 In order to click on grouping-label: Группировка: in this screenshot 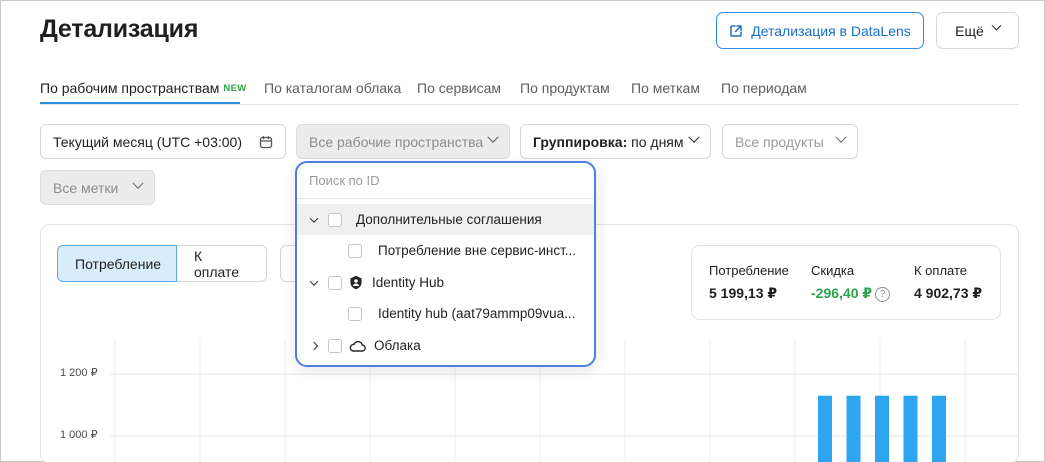, I will do `click(580, 141)`.